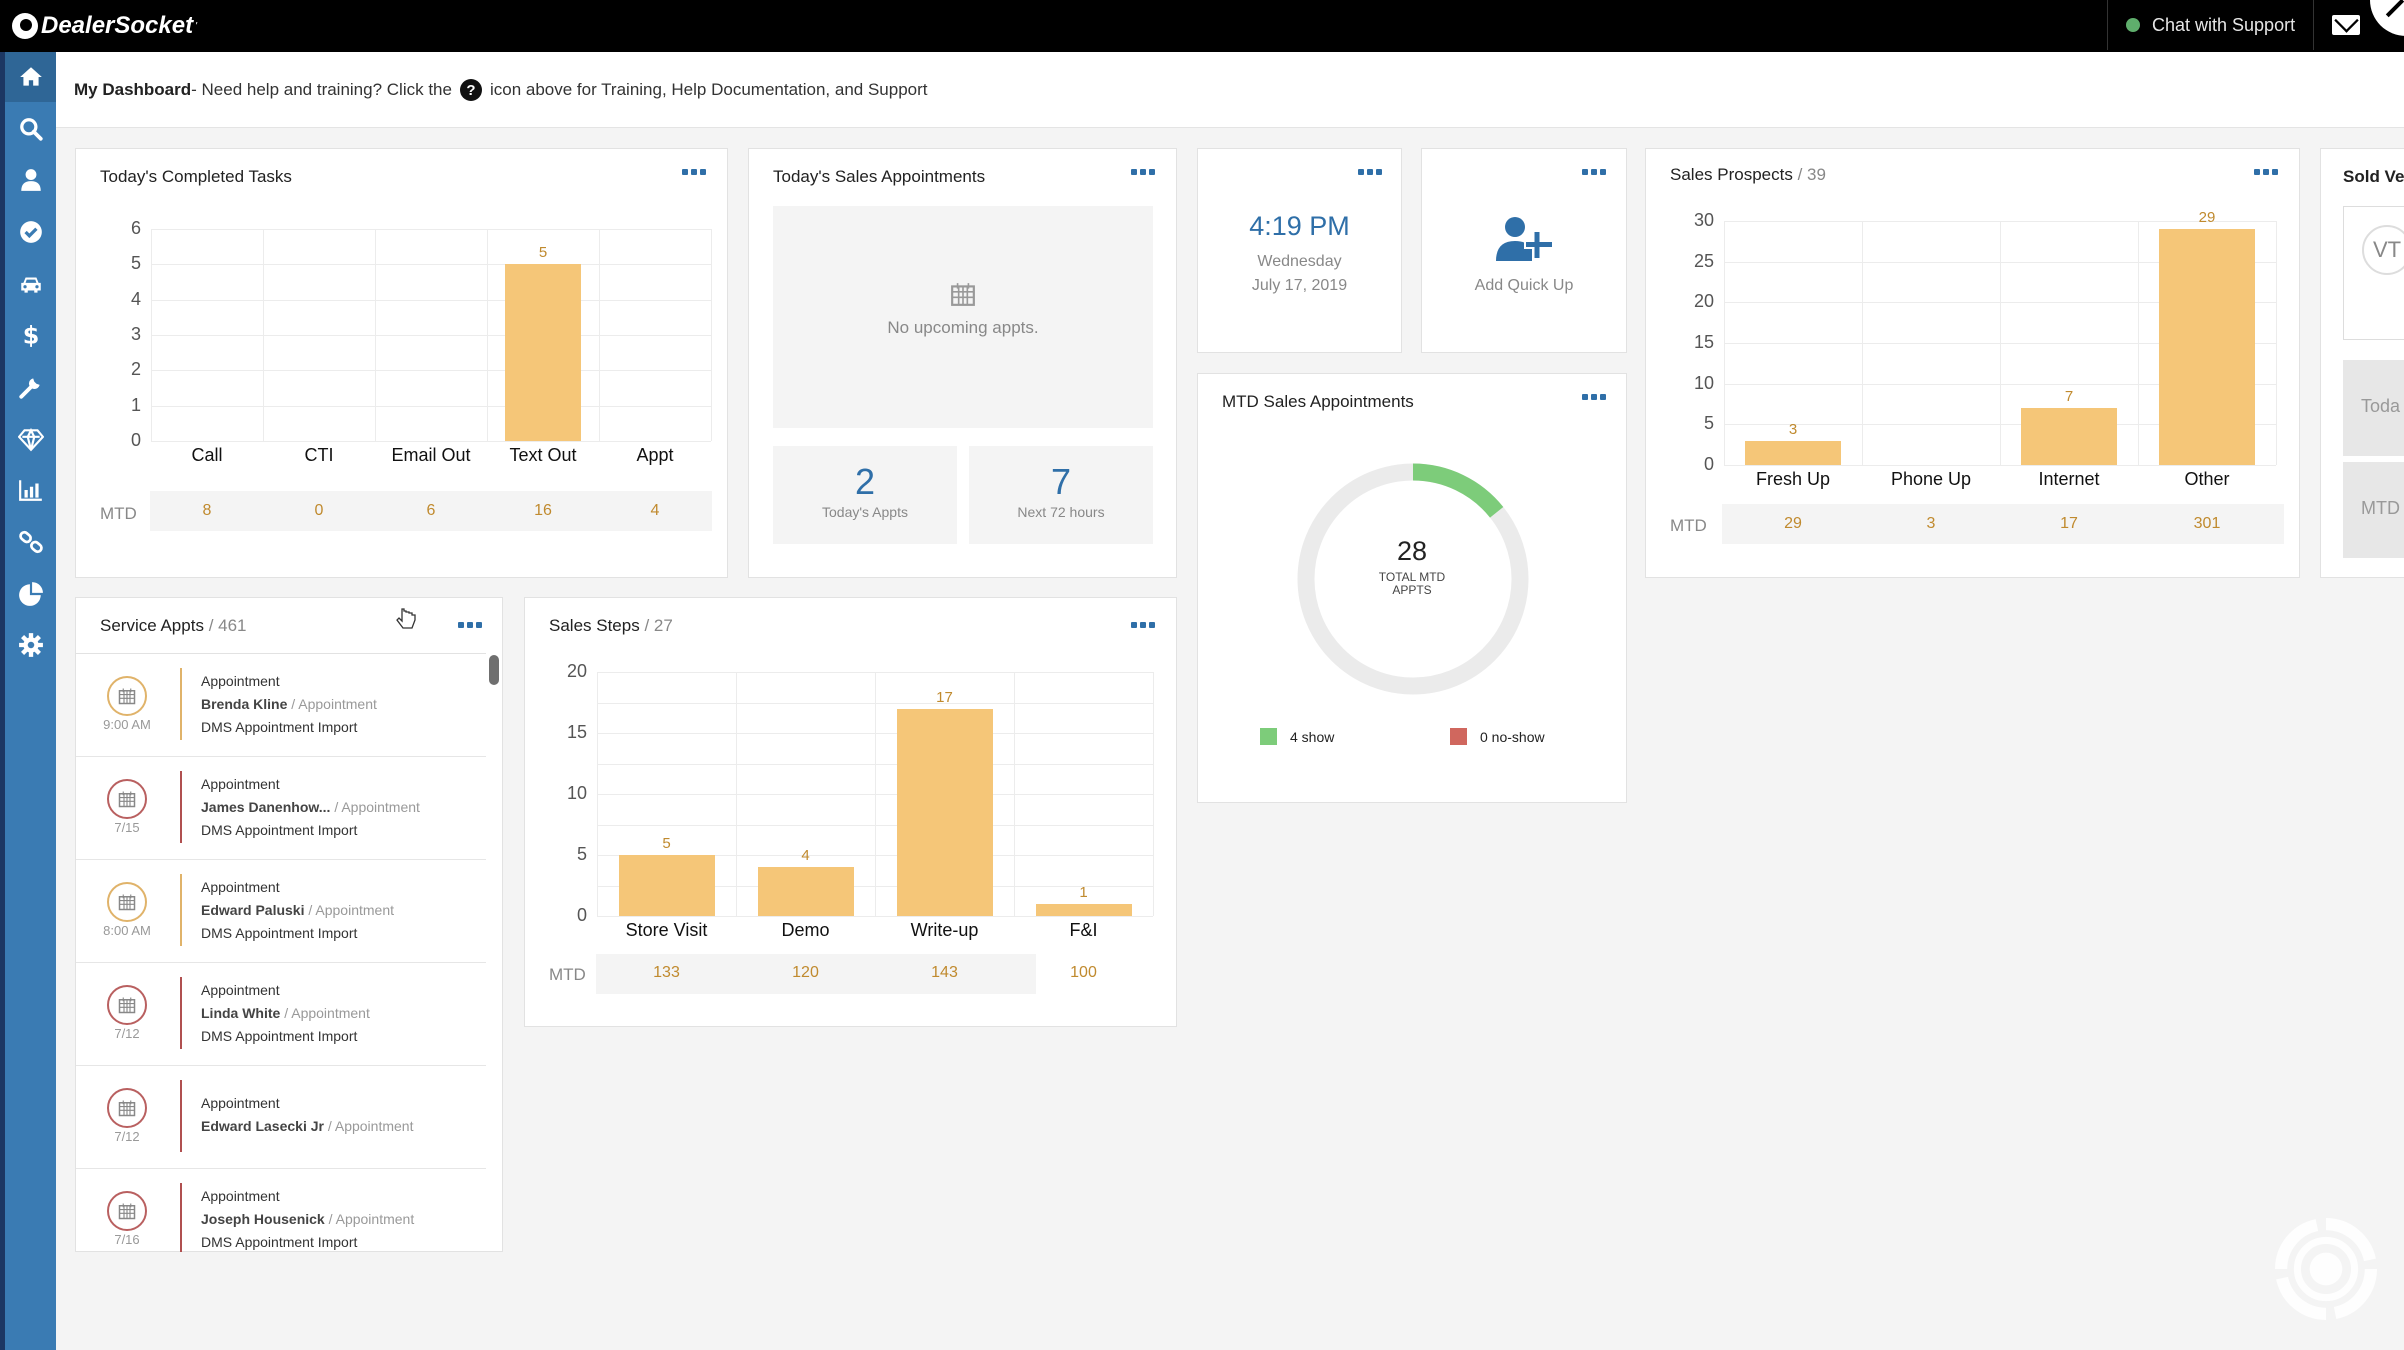 Image resolution: width=2404 pixels, height=1350 pixels. I want to click on appt-customer-line: James Danenhow... / Appointment, so click(310, 807).